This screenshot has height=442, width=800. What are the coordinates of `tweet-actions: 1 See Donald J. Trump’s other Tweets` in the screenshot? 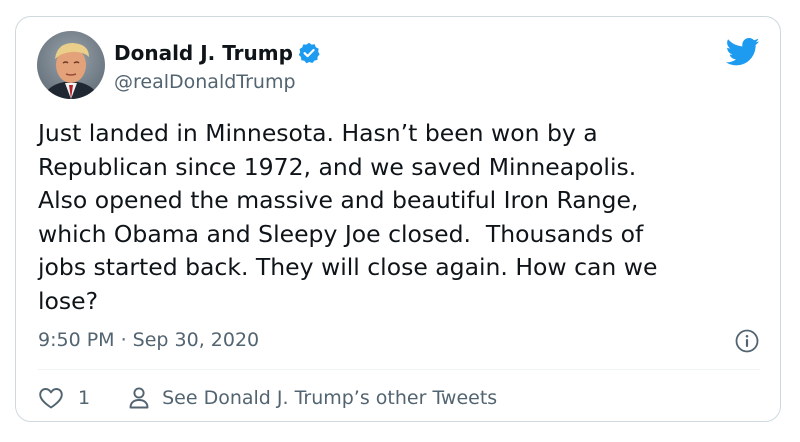 It's located at (267, 398).